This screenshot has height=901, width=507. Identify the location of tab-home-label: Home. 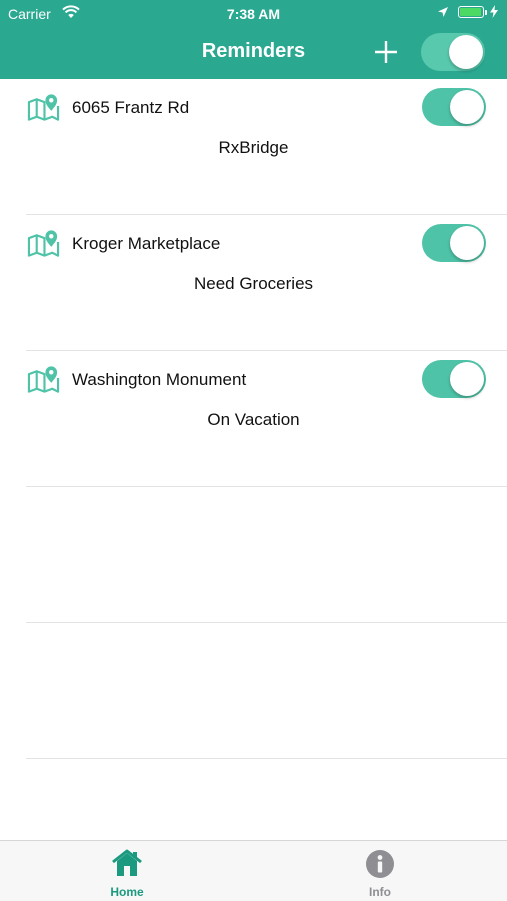
(127, 892).